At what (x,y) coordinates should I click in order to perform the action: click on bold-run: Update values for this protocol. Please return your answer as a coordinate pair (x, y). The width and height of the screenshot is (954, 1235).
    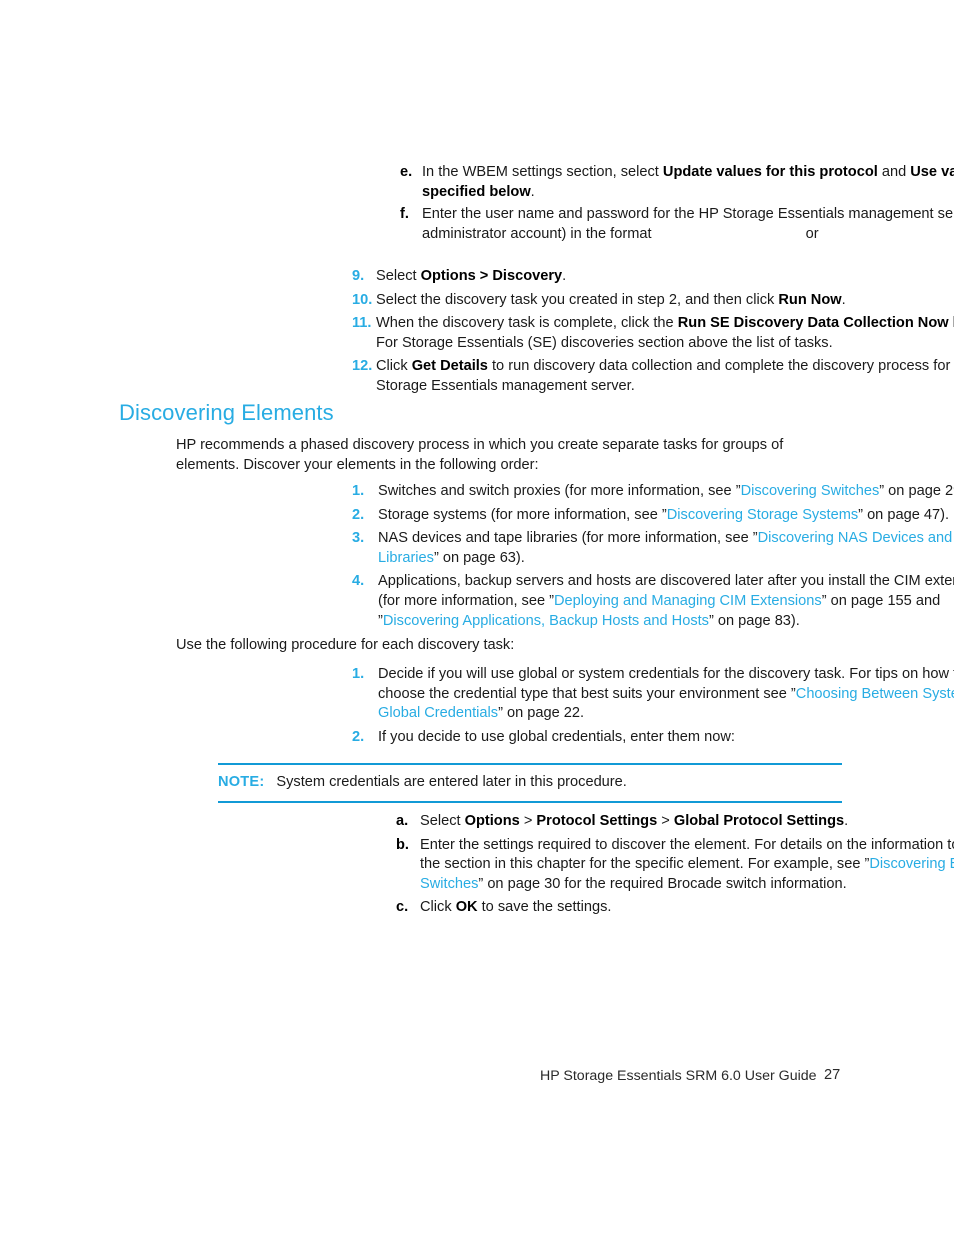
    Looking at the image, I should click on (770, 172).